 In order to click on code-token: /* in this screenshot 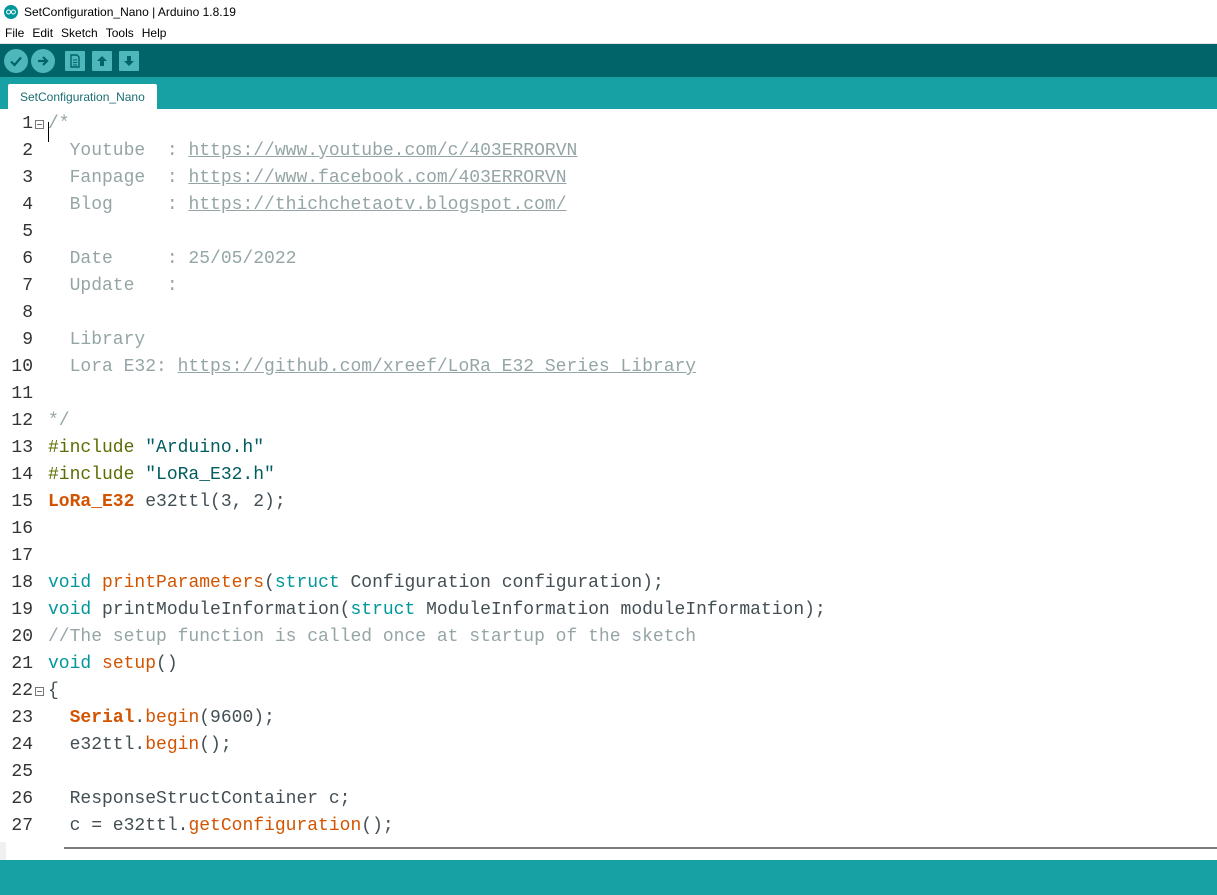, I will do `click(59, 124)`.